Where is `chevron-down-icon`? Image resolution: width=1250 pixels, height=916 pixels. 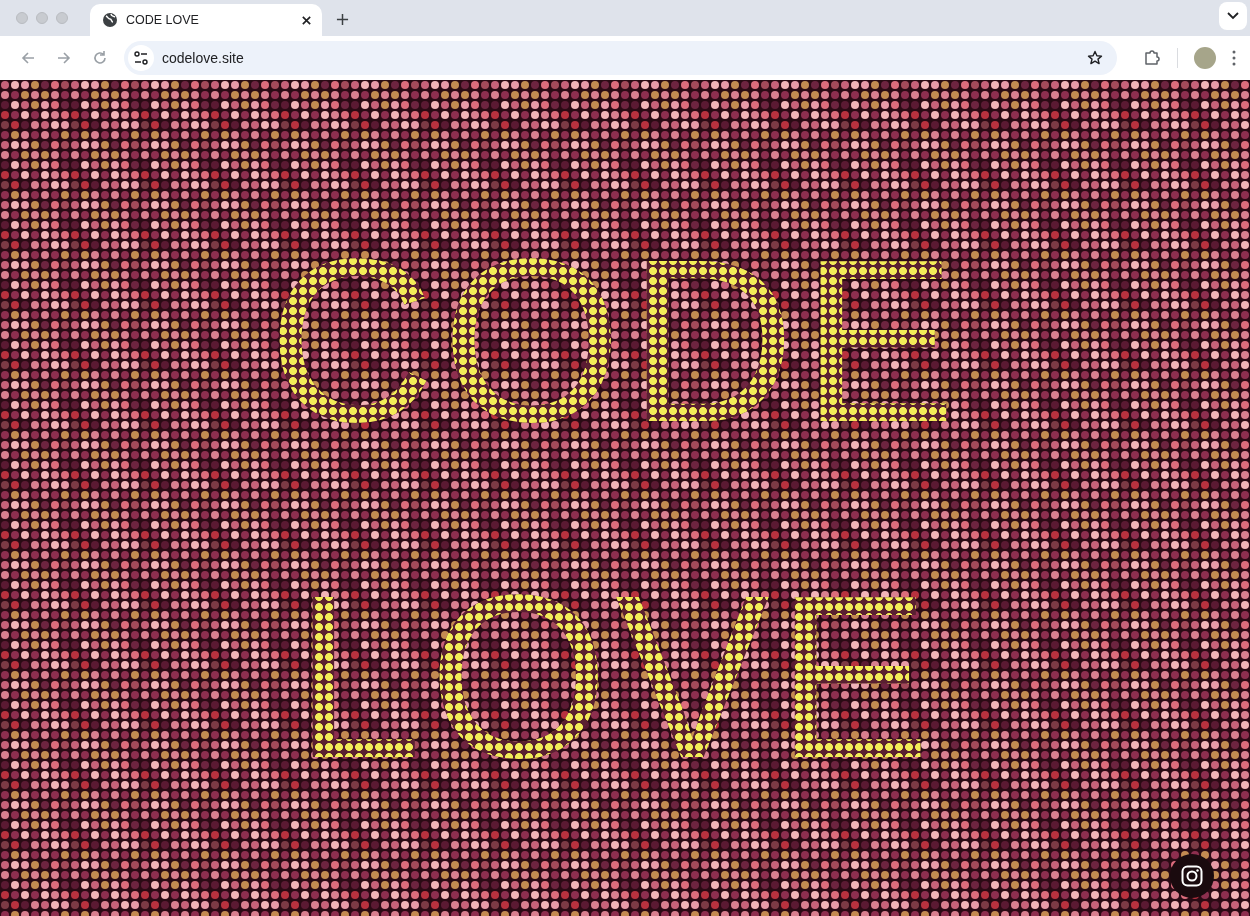 chevron-down-icon is located at coordinates (1233, 16).